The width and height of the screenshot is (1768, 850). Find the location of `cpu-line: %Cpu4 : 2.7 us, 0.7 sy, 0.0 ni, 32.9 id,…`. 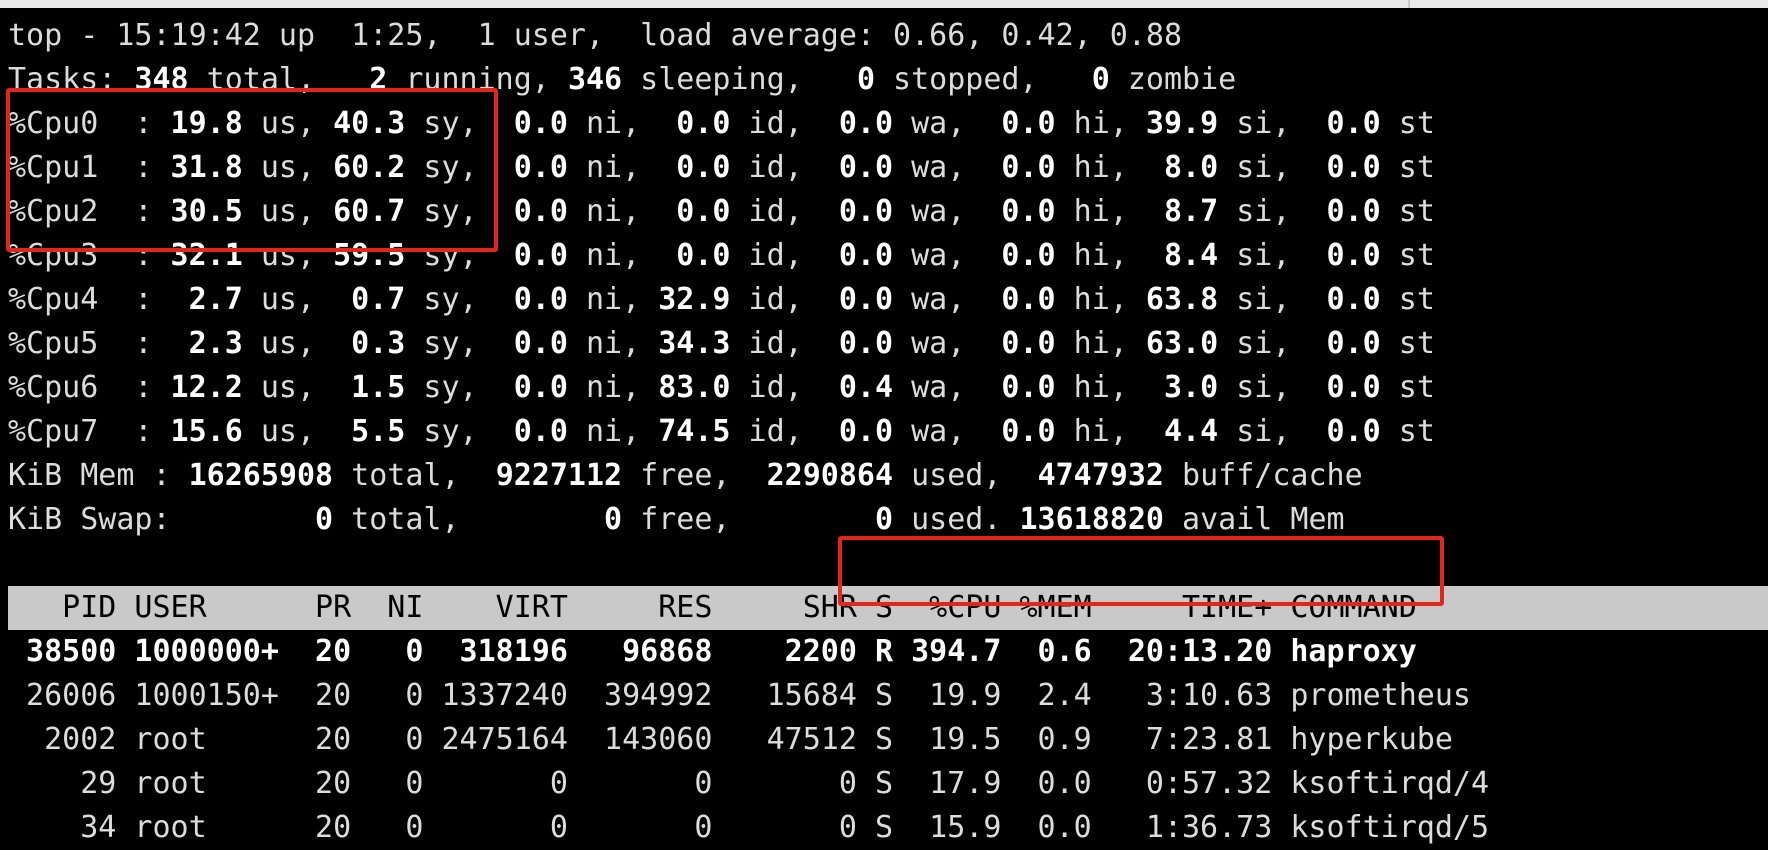

cpu-line: %Cpu4 : 2.7 us, 0.7 sy, 0.0 ni, 32.9 id,… is located at coordinates (721, 300).